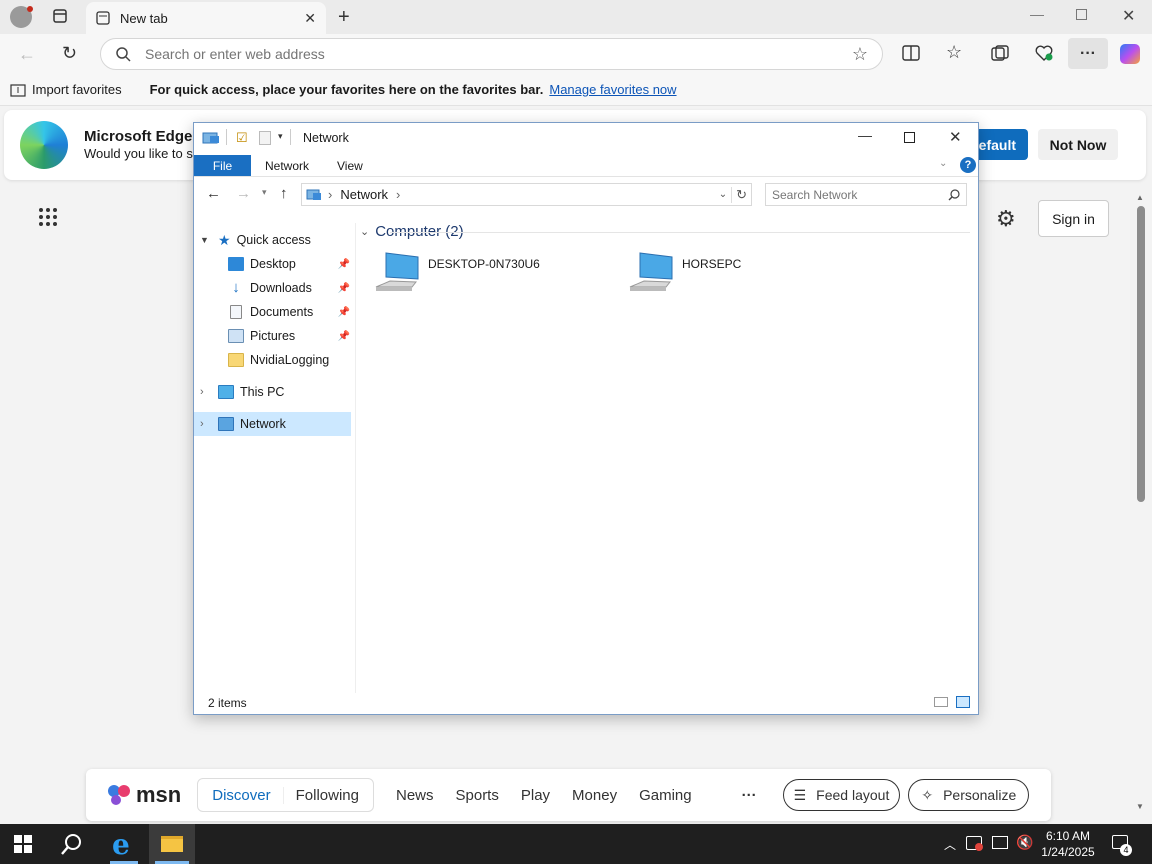 Image resolution: width=1152 pixels, height=864 pixels. I want to click on address-input, so click(491, 54).